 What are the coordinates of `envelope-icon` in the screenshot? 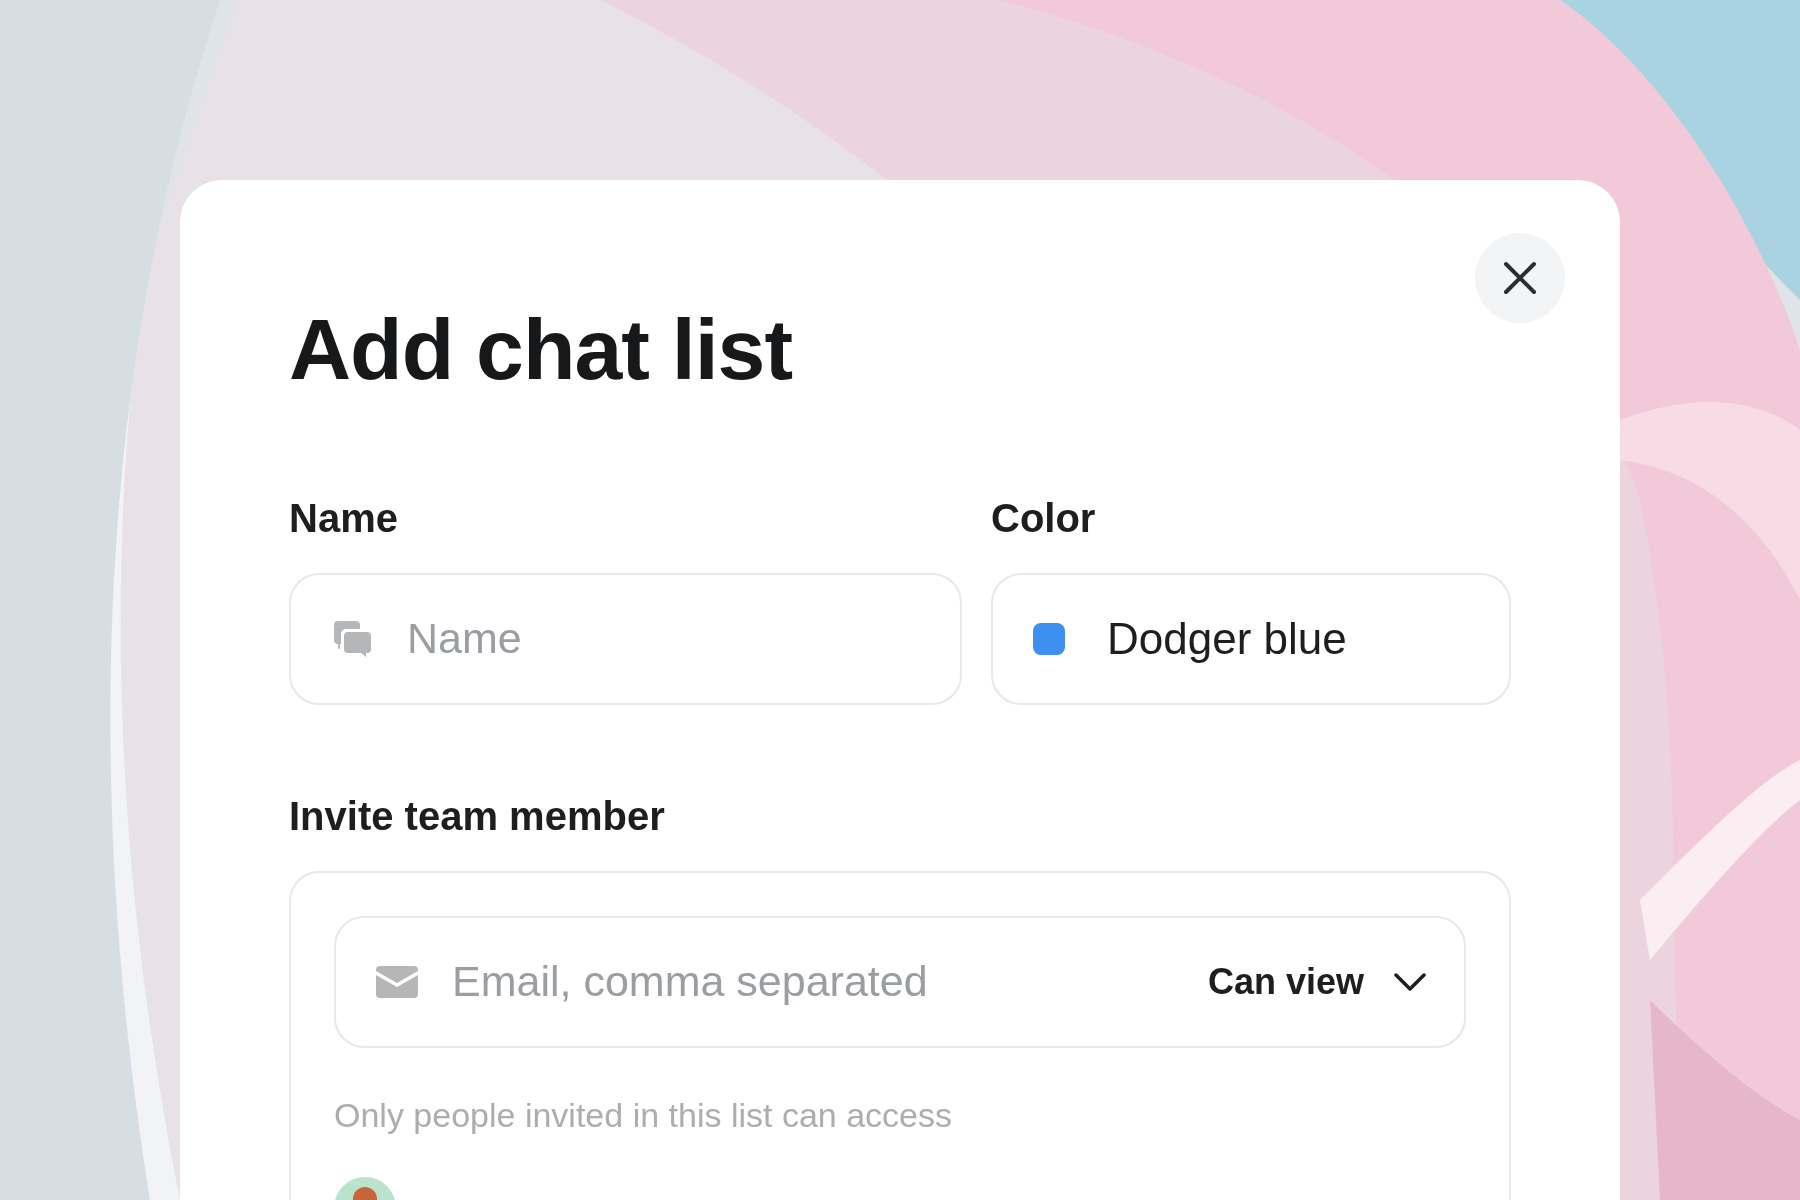 It's located at (397, 981).